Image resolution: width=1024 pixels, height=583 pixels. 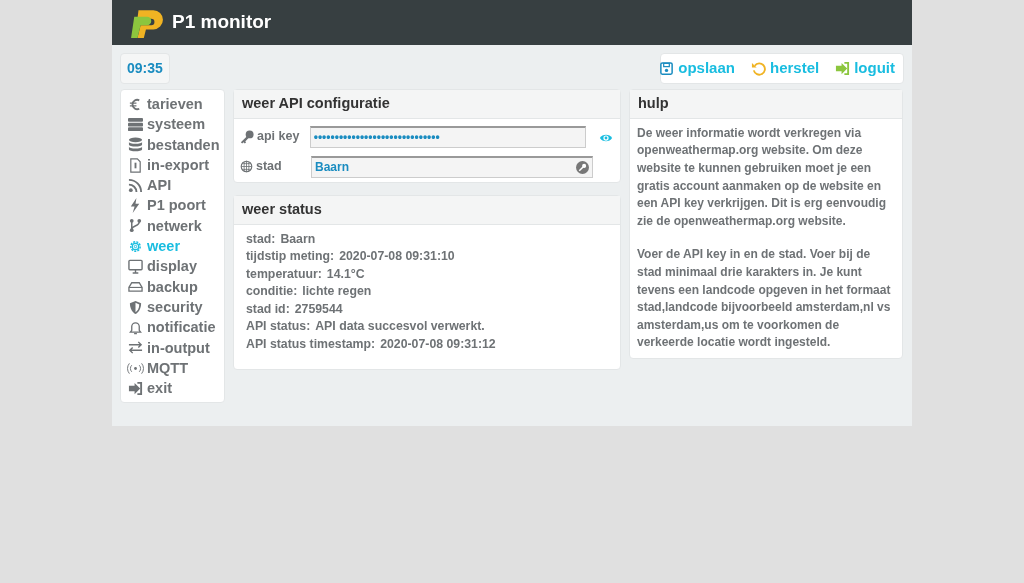 What do you see at coordinates (172, 104) in the screenshot?
I see `sidebar-item: tarieven` at bounding box center [172, 104].